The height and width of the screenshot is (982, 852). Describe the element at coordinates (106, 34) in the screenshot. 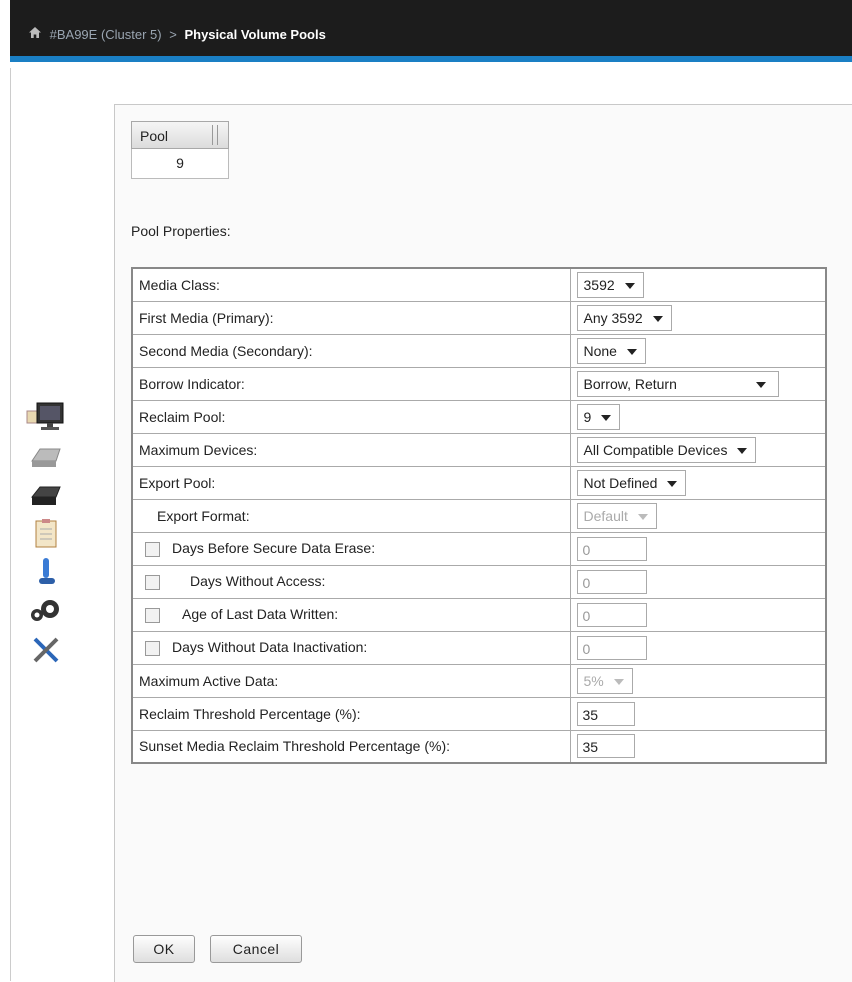

I see `breadcrumb-cluster-link: #BA99E (Cluster 5)` at that location.